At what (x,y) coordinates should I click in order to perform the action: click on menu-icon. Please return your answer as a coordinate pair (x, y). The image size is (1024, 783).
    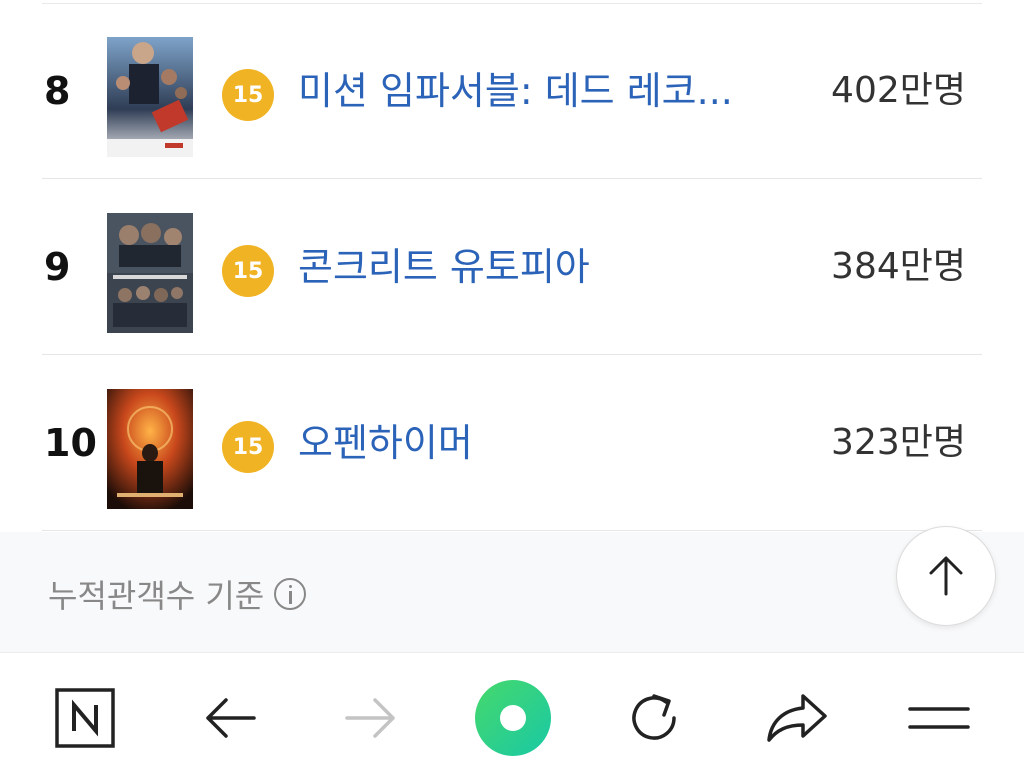
    Looking at the image, I should click on (939, 718).